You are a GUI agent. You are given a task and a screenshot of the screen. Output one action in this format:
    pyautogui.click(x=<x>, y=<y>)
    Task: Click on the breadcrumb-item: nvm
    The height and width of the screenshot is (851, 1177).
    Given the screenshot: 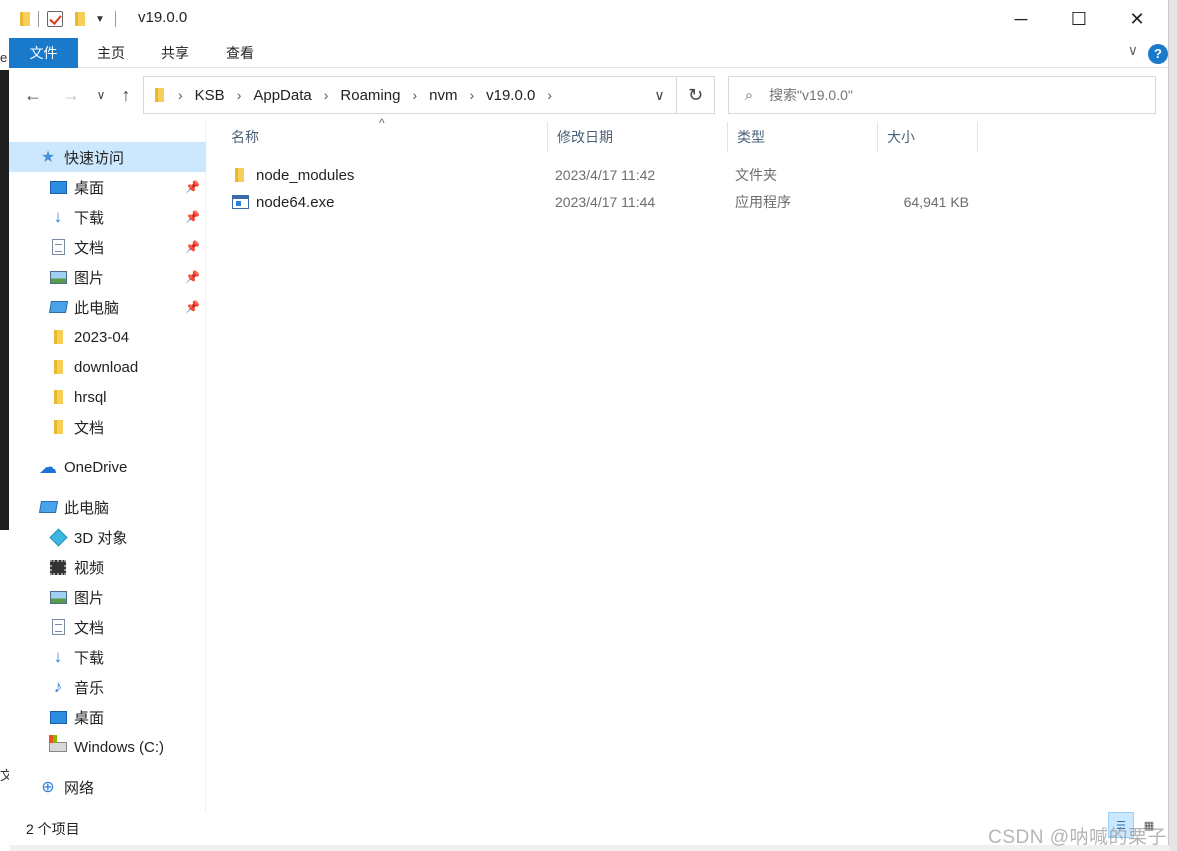 What is the action you would take?
    pyautogui.click(x=443, y=95)
    